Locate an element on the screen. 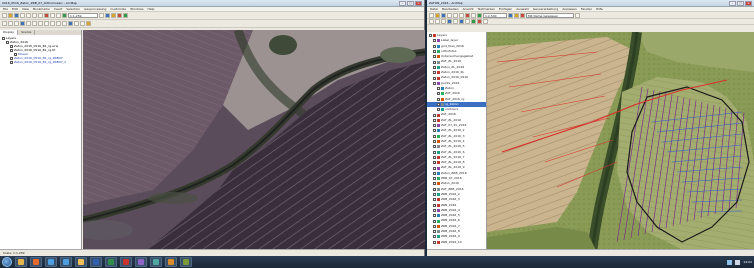 Image resolution: width=754 pixels, height=268 pixels. measure-icon is located at coordinates (467, 21).